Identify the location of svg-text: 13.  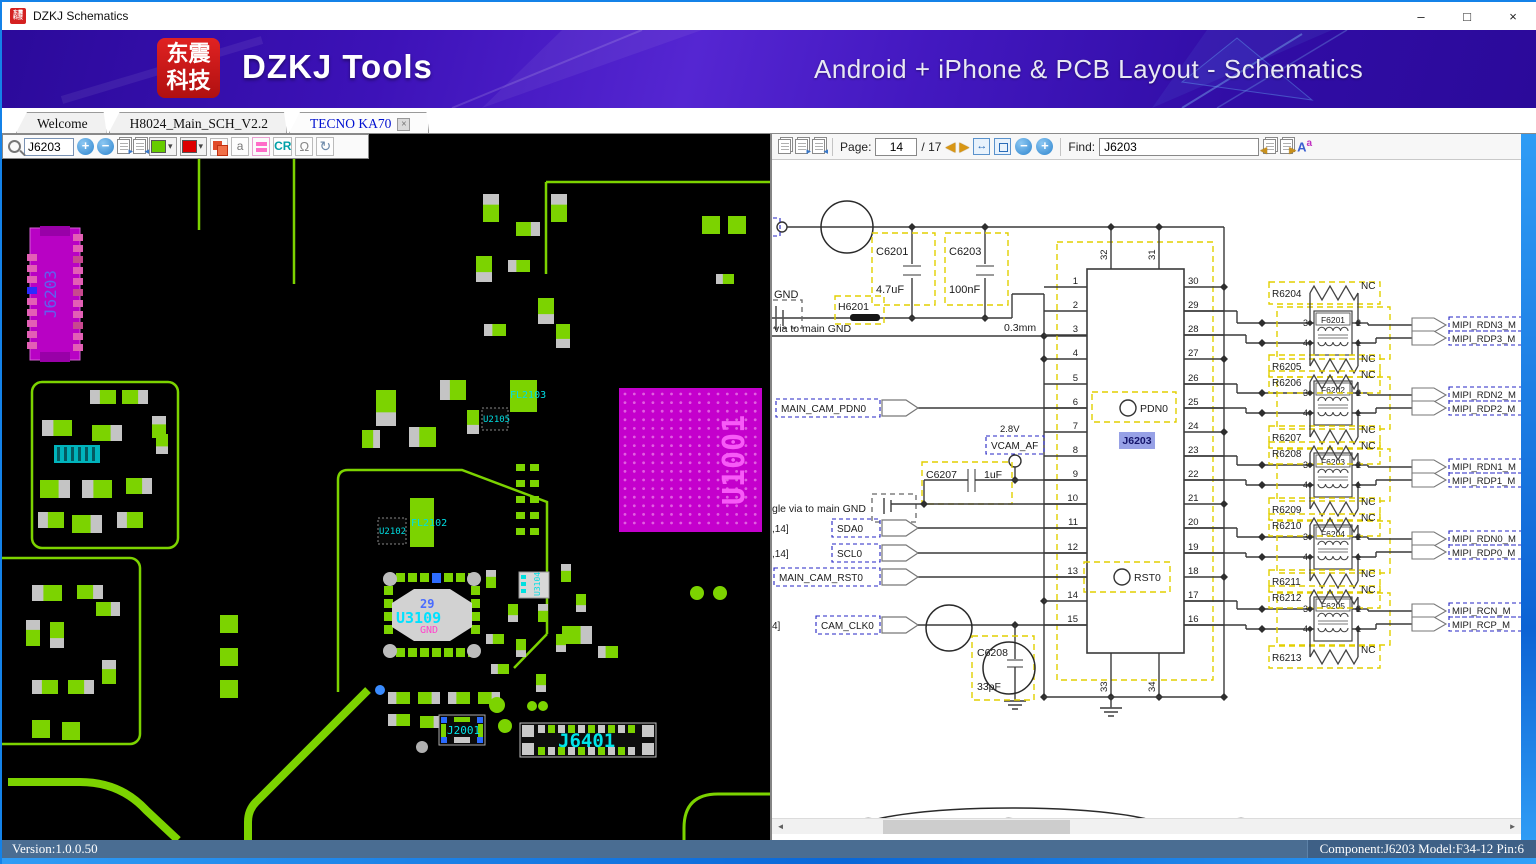
(1072, 571).